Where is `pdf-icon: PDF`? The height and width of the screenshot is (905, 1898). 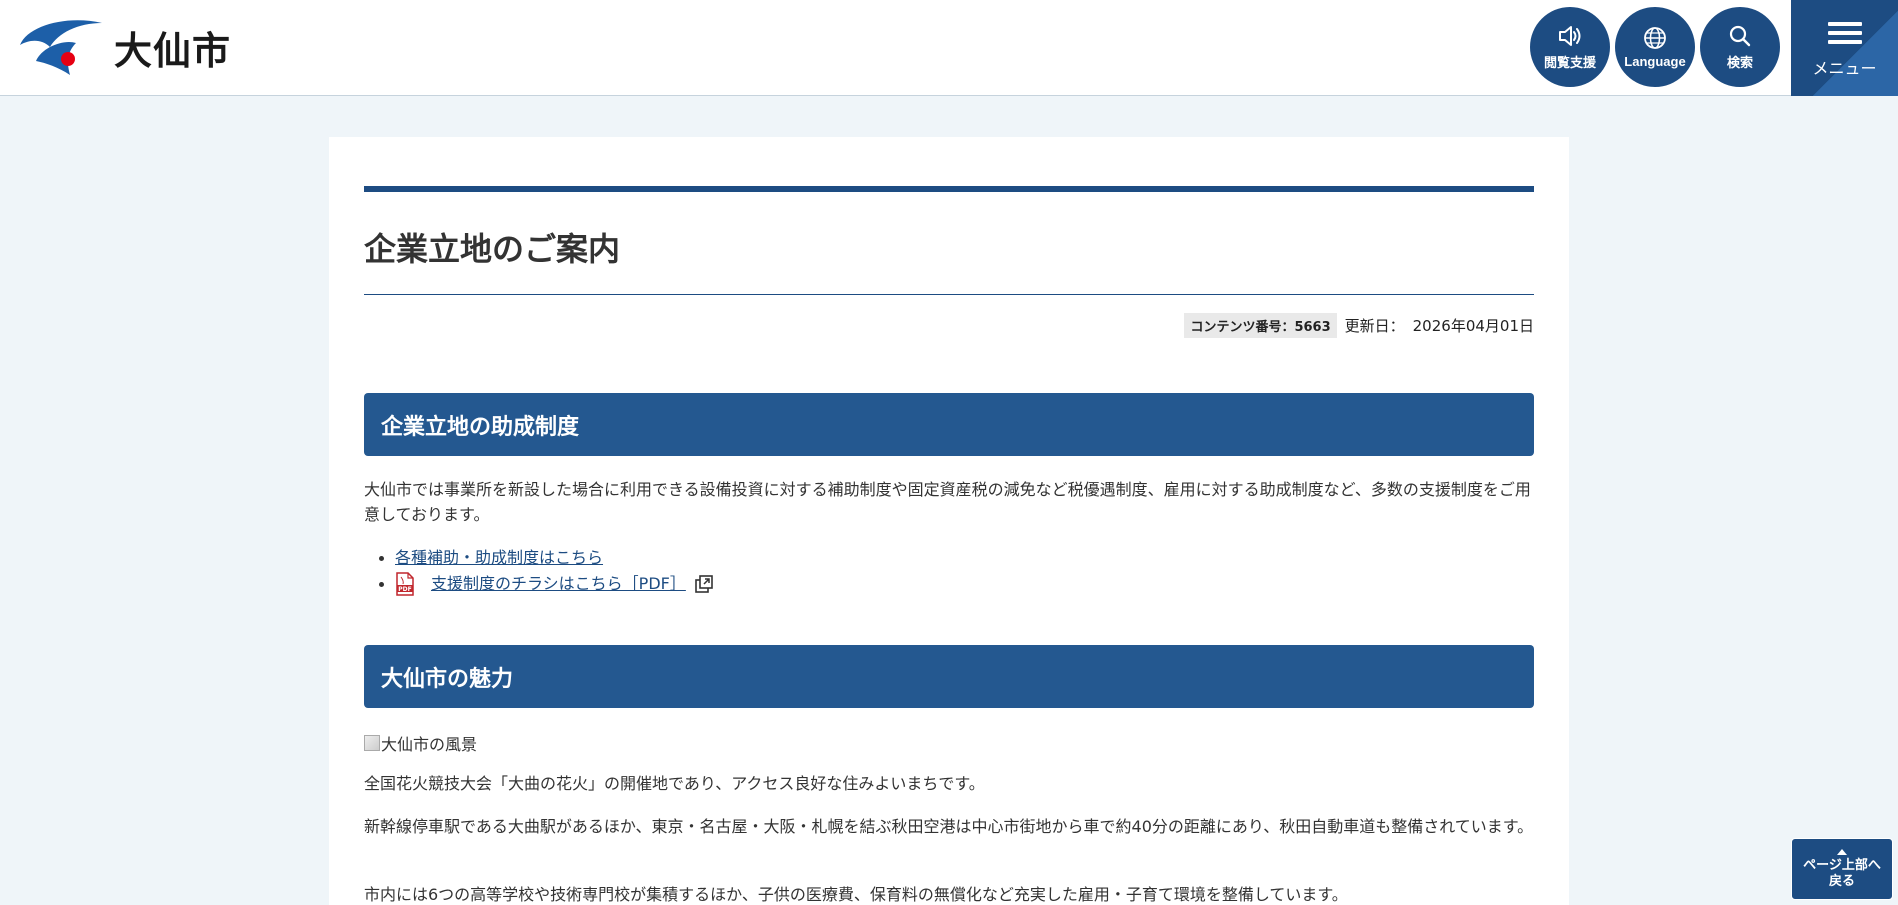 pdf-icon: PDF is located at coordinates (405, 584).